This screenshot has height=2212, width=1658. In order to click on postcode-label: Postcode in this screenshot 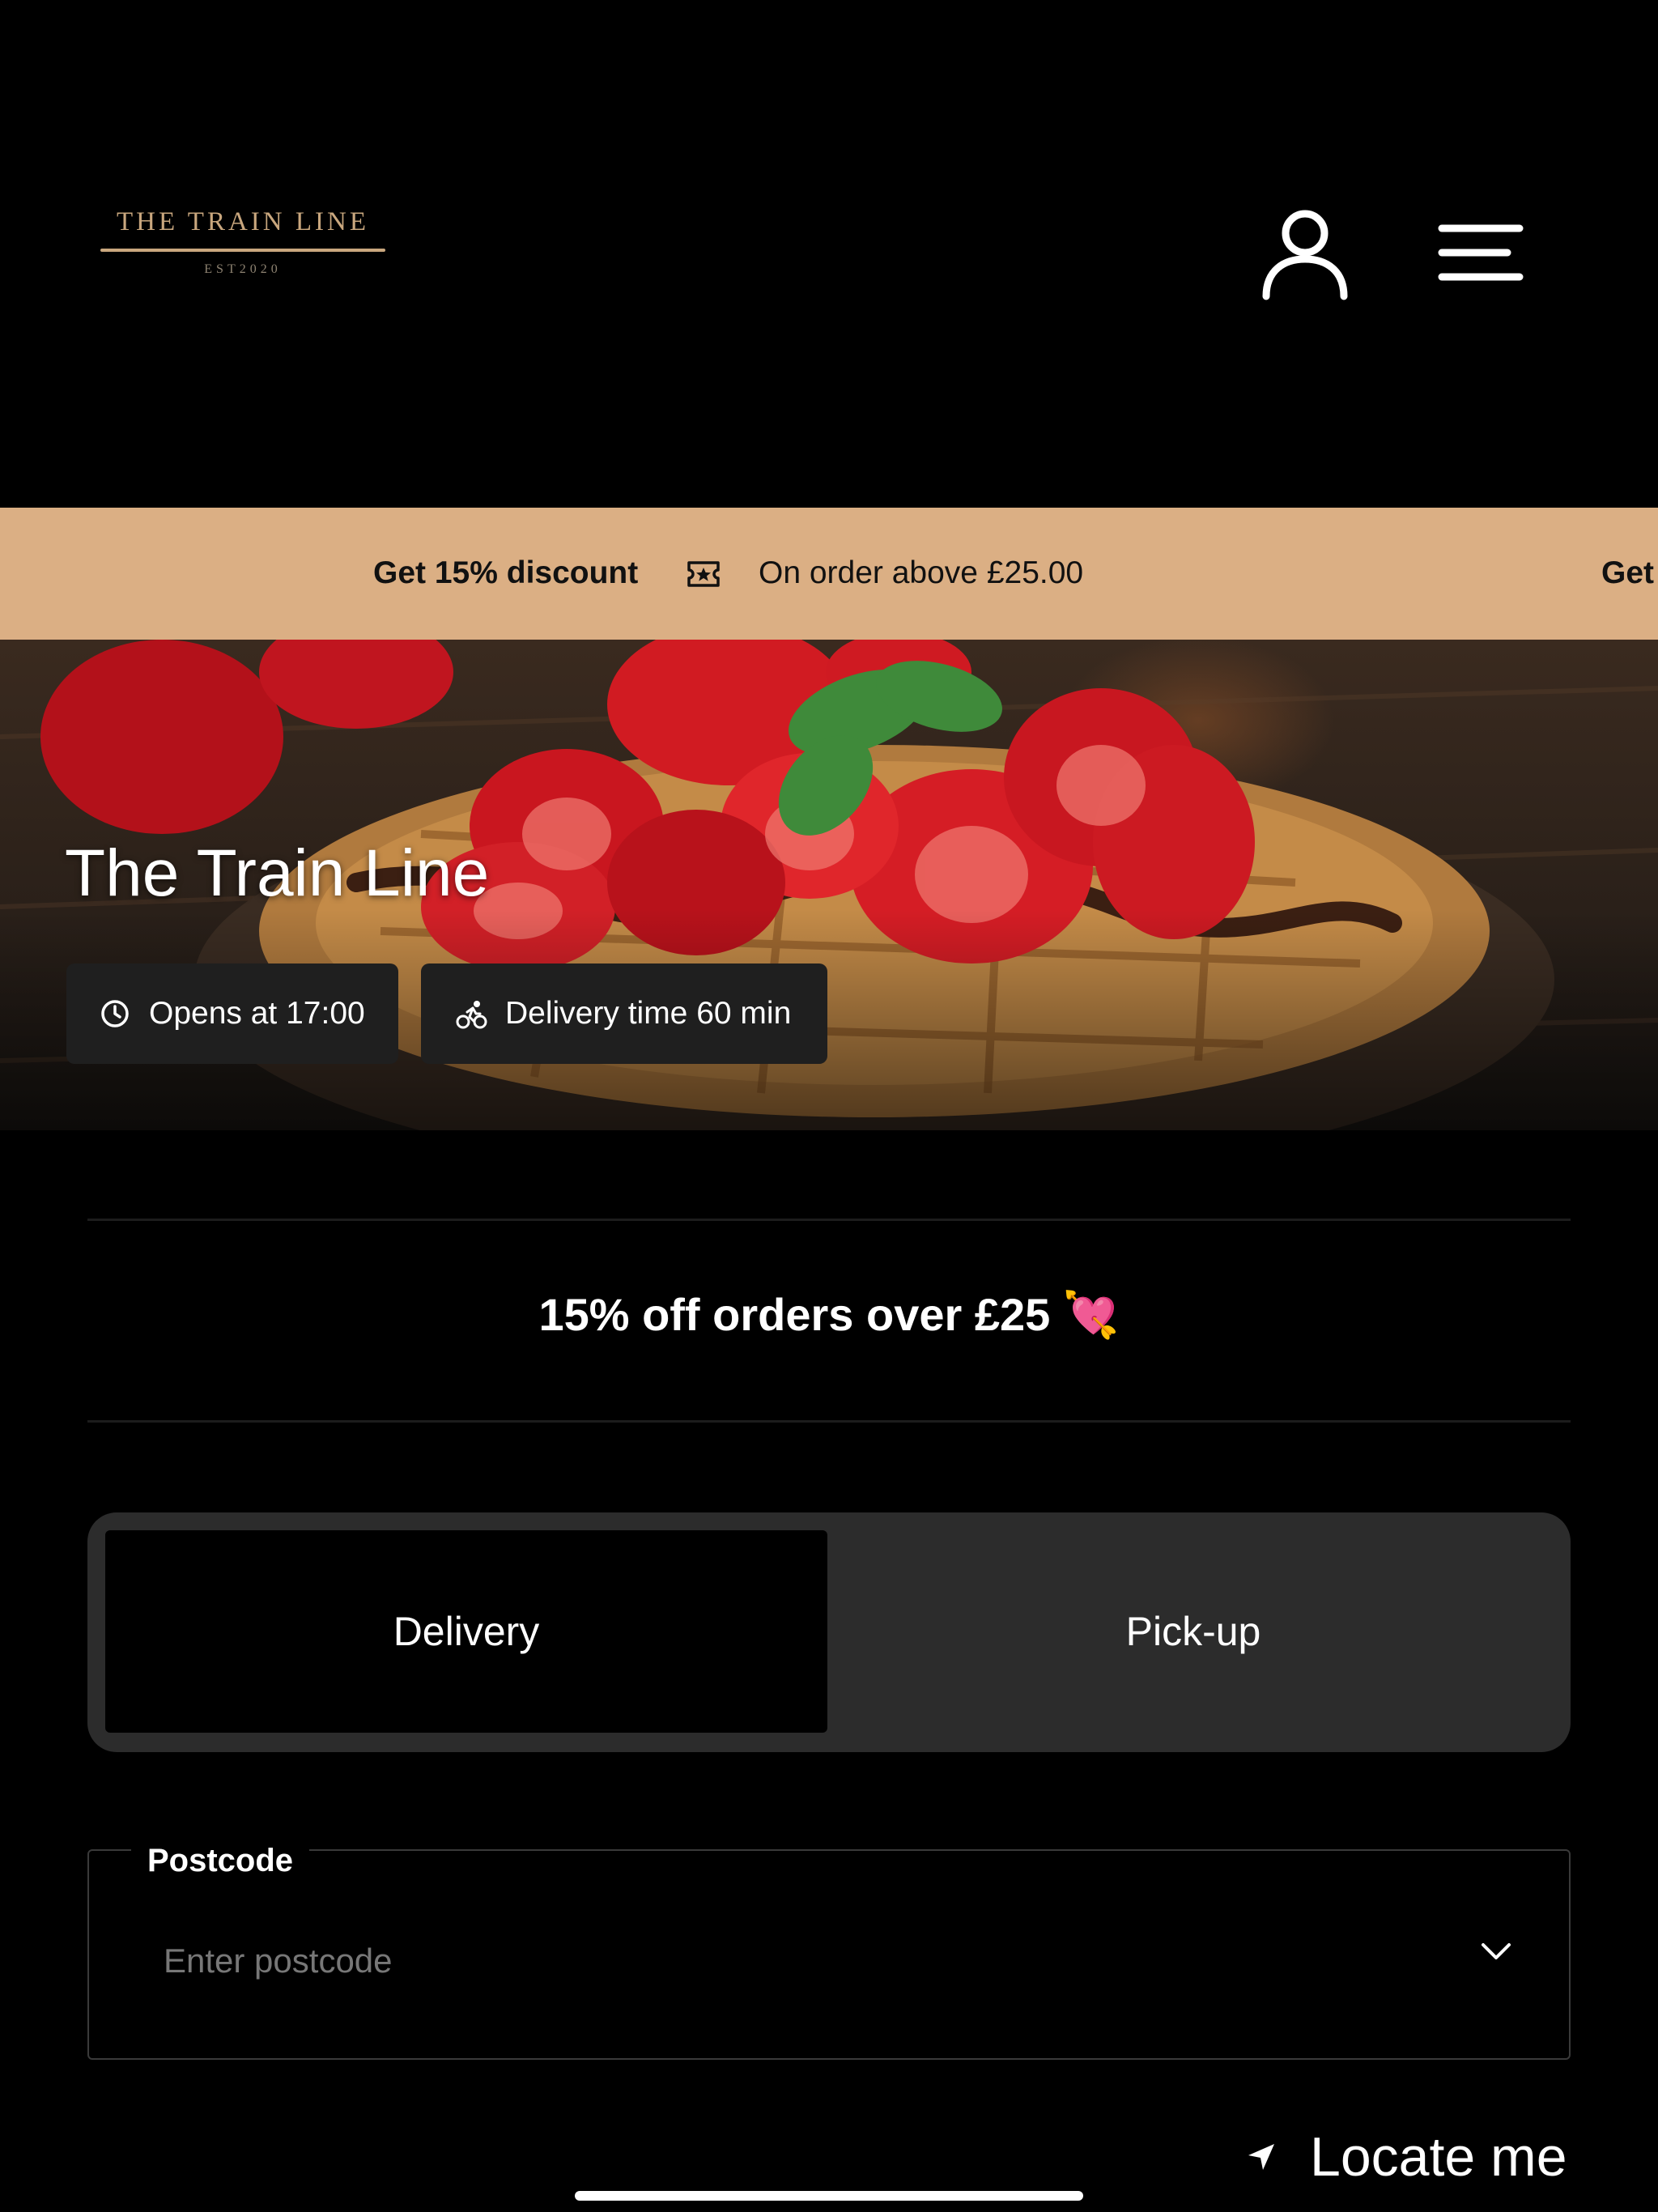, I will do `click(220, 1861)`.